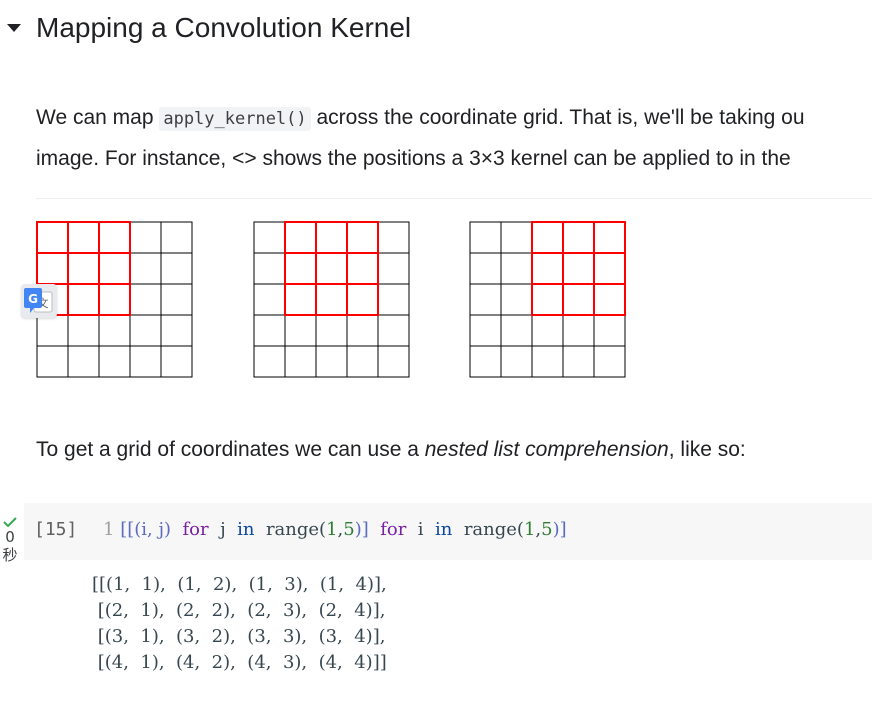 The width and height of the screenshot is (872, 727). Describe the element at coordinates (239, 610) in the screenshot. I see `output-line: [(2, 1), (2, 2), (2, 3), (2, 4)],` at that location.